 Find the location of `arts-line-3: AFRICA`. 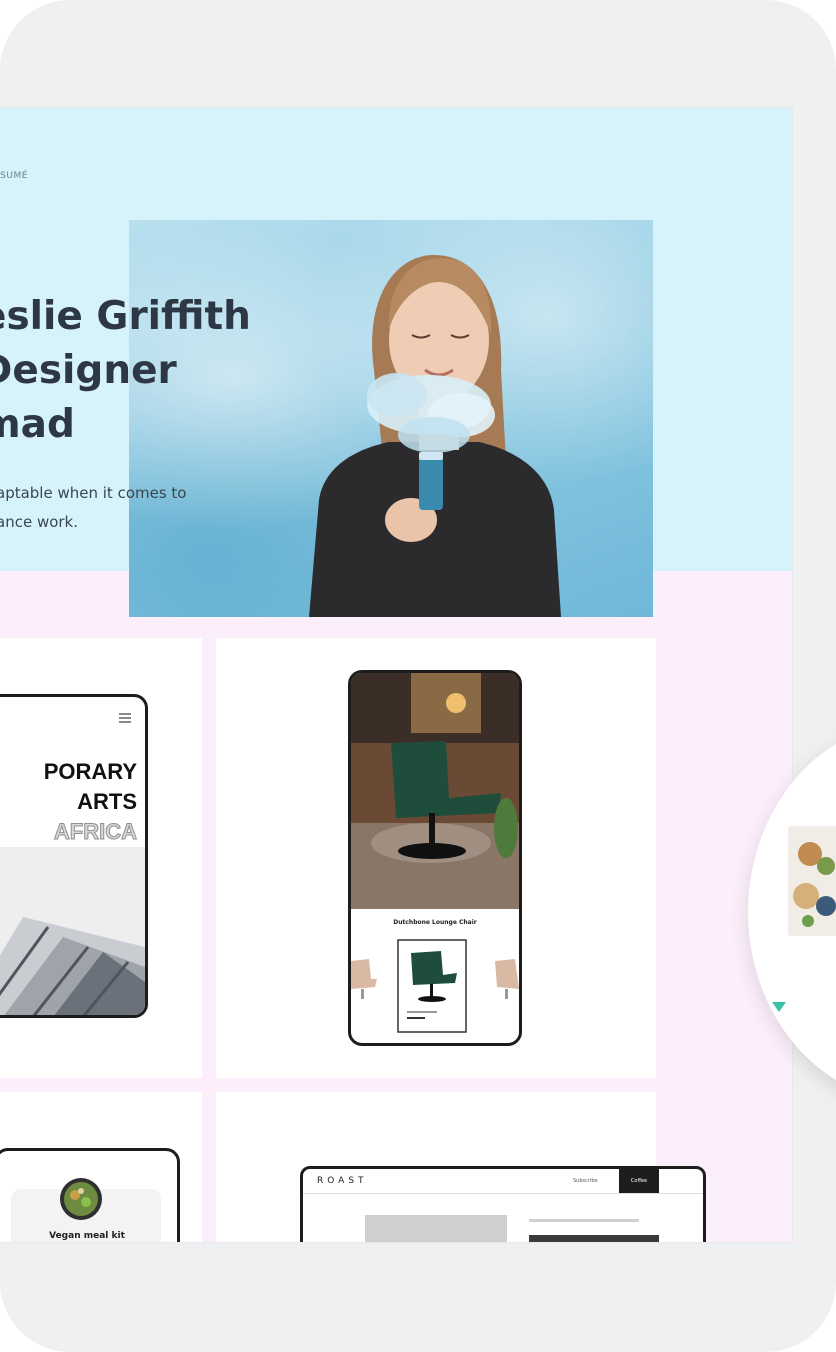

arts-line-3: AFRICA is located at coordinates (95, 832).